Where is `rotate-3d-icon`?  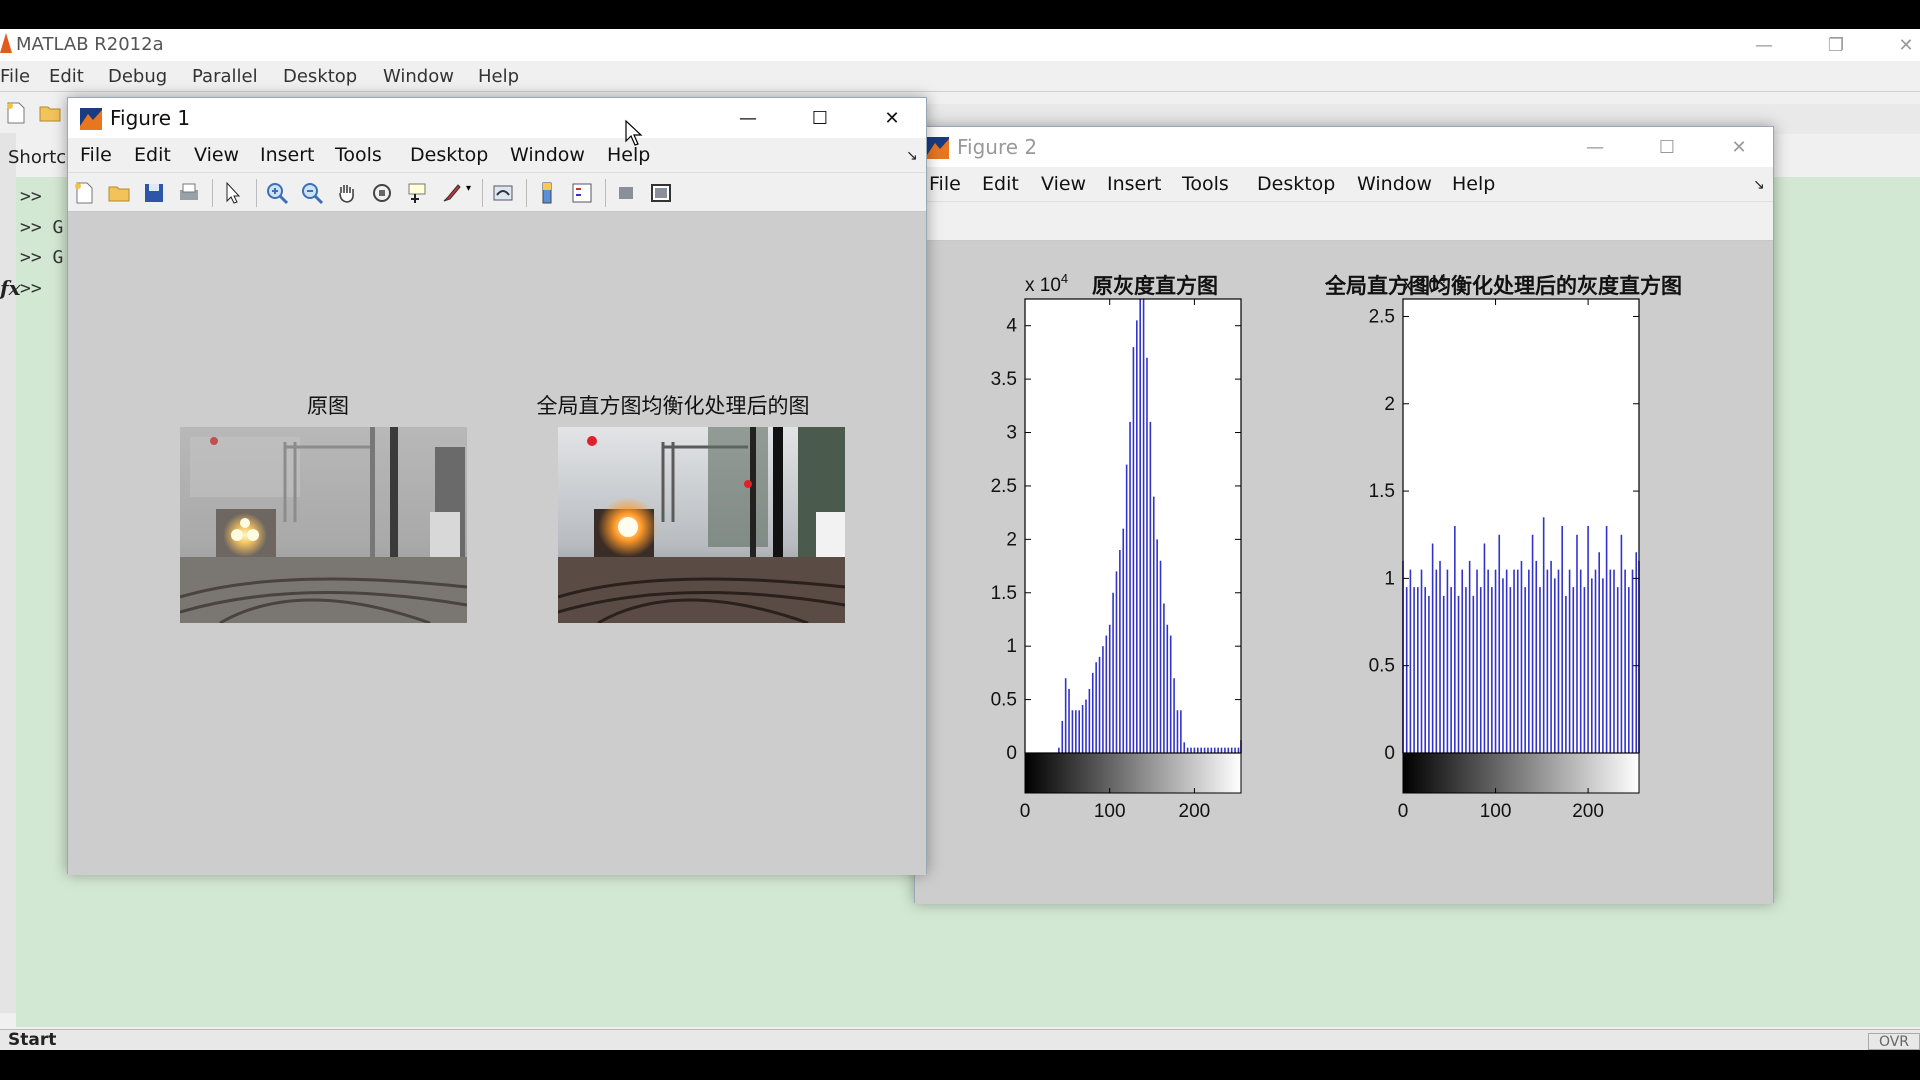 rotate-3d-icon is located at coordinates (382, 193).